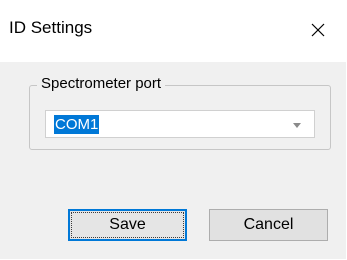 The width and height of the screenshot is (347, 260). What do you see at coordinates (297, 125) in the screenshot?
I see `chevron-down-icon` at bounding box center [297, 125].